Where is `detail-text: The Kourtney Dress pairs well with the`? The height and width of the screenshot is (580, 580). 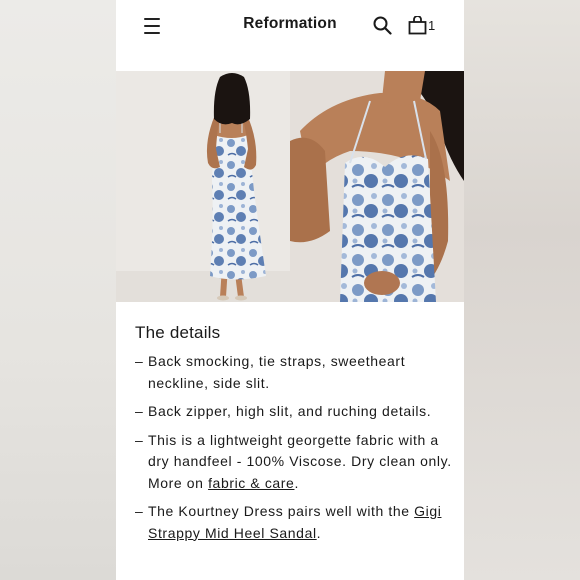 detail-text: The Kourtney Dress pairs well with the is located at coordinates (281, 511).